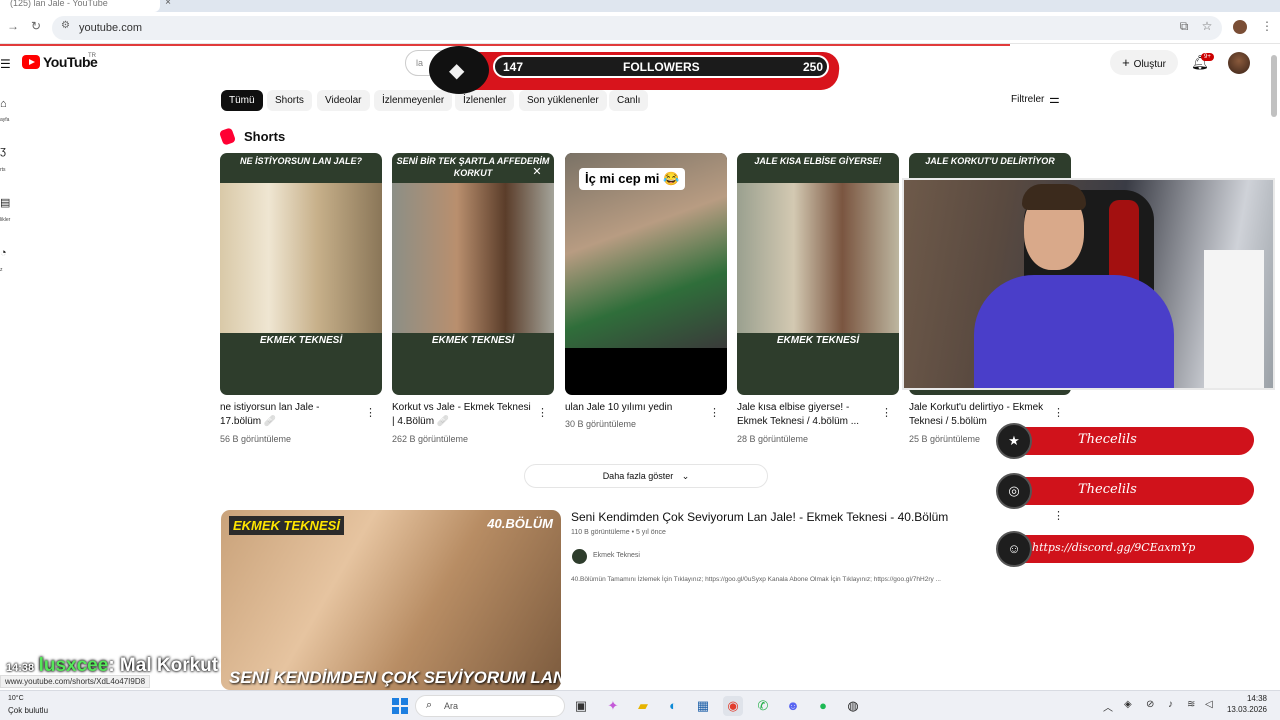 This screenshot has height=720, width=1280. Describe the element at coordinates (1014, 549) in the screenshot. I see `discord-icon: ☺` at that location.